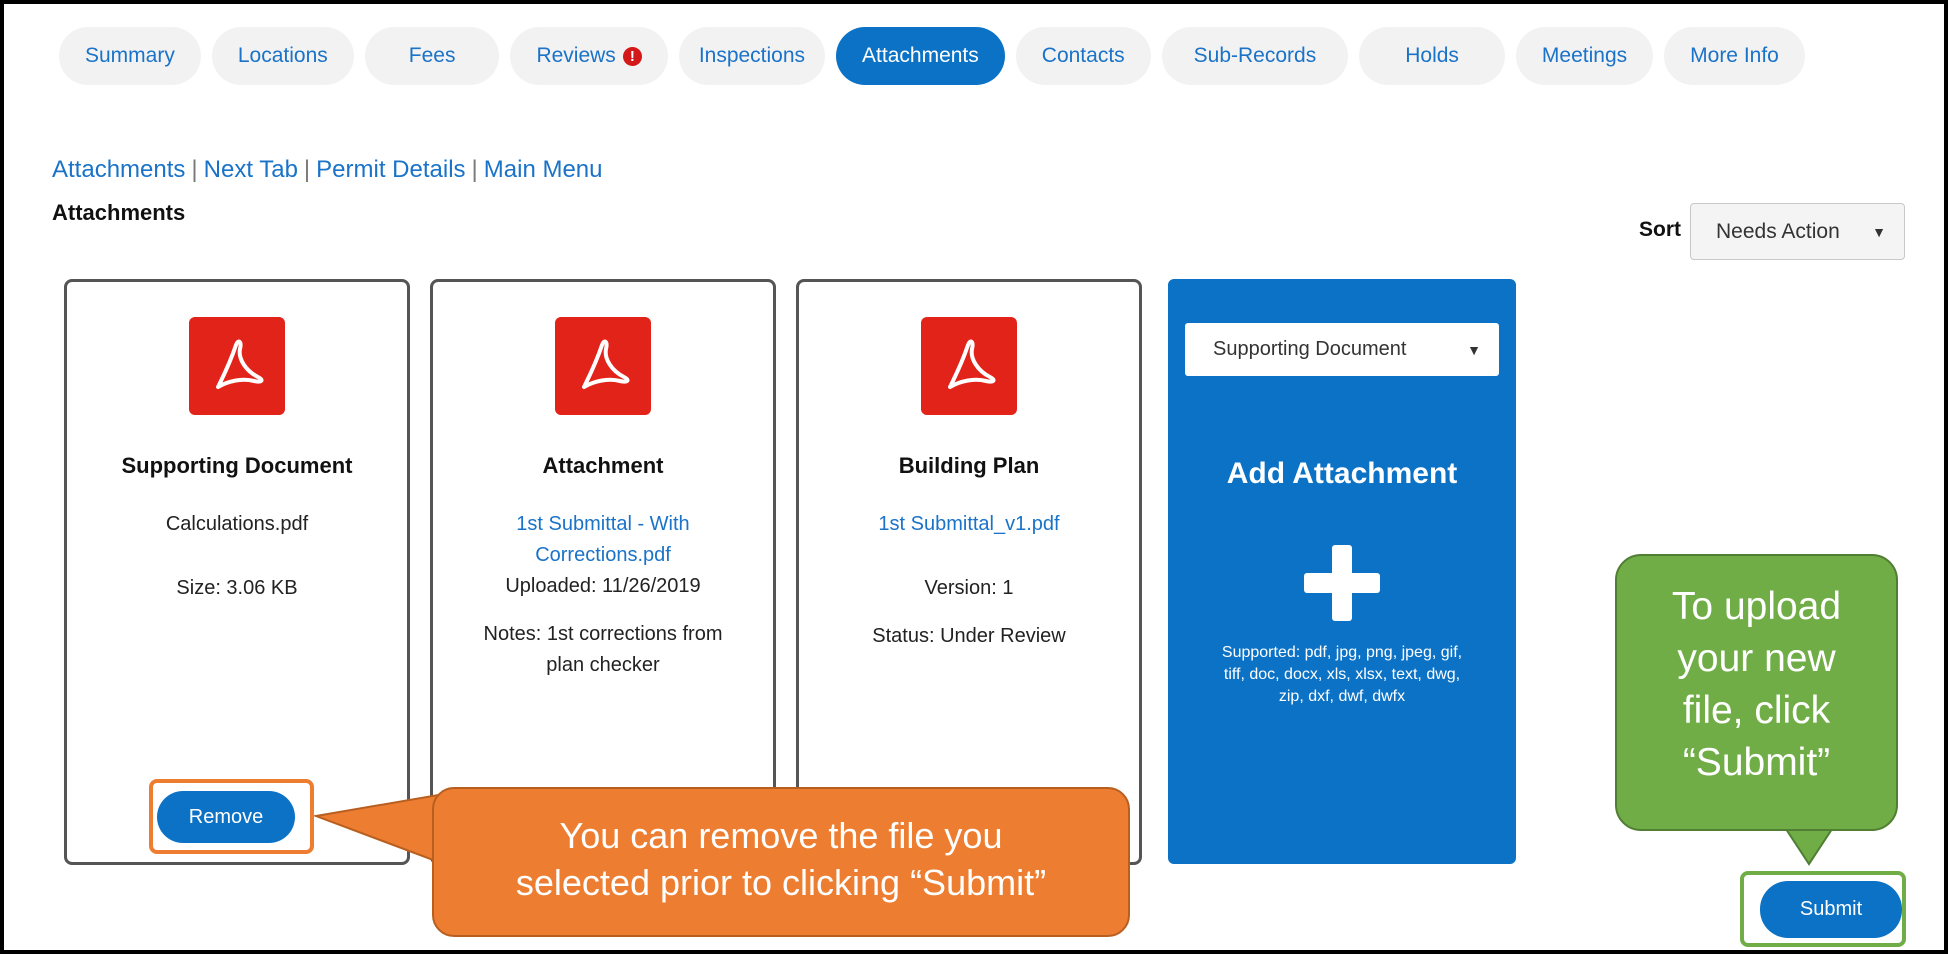 The width and height of the screenshot is (1948, 954). I want to click on tab-label: Locations, so click(282, 55).